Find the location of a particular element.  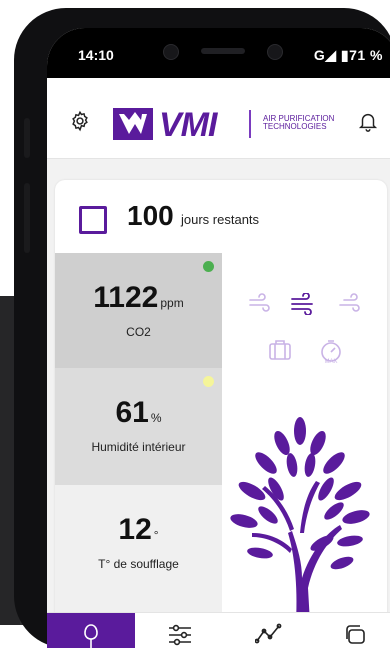

co2-unit: ppm is located at coordinates (172, 303).